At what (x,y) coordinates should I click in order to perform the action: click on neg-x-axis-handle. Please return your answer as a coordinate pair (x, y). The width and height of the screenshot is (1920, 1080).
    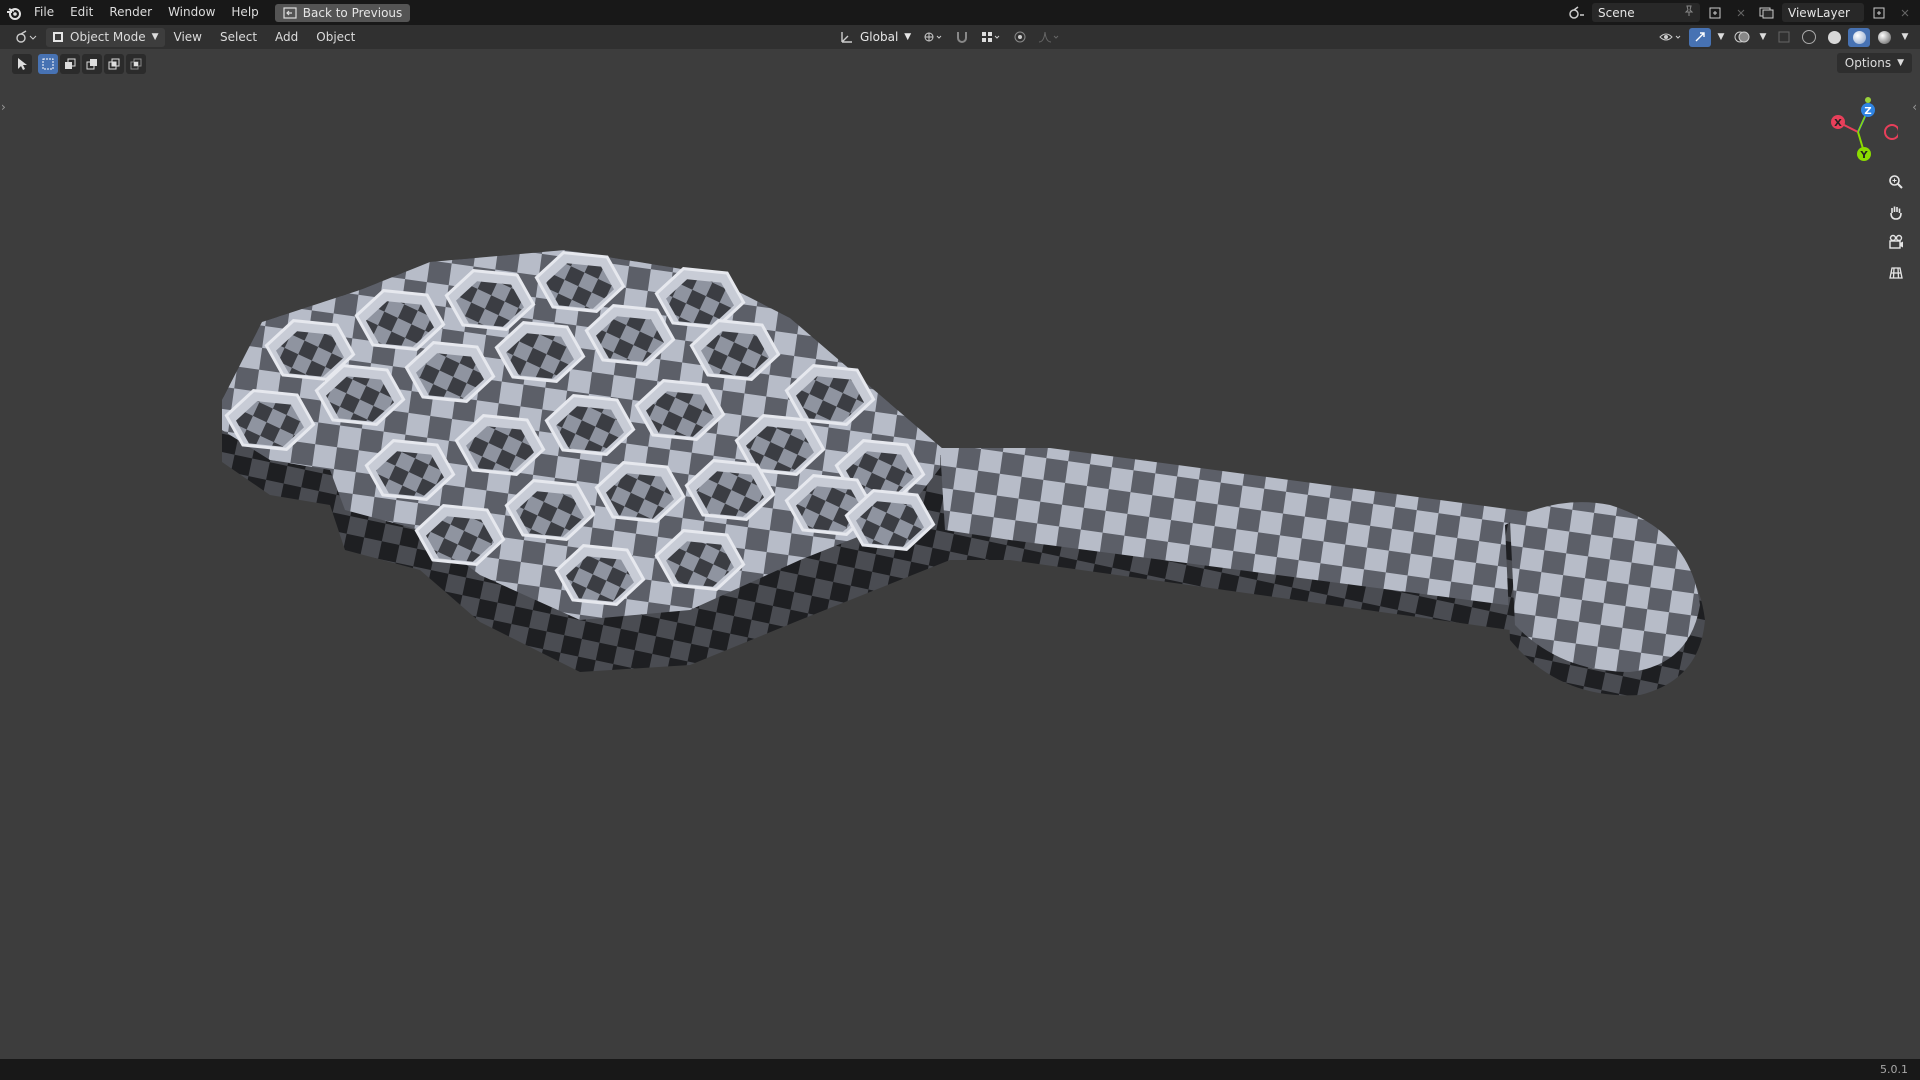
    Looking at the image, I should click on (1891, 132).